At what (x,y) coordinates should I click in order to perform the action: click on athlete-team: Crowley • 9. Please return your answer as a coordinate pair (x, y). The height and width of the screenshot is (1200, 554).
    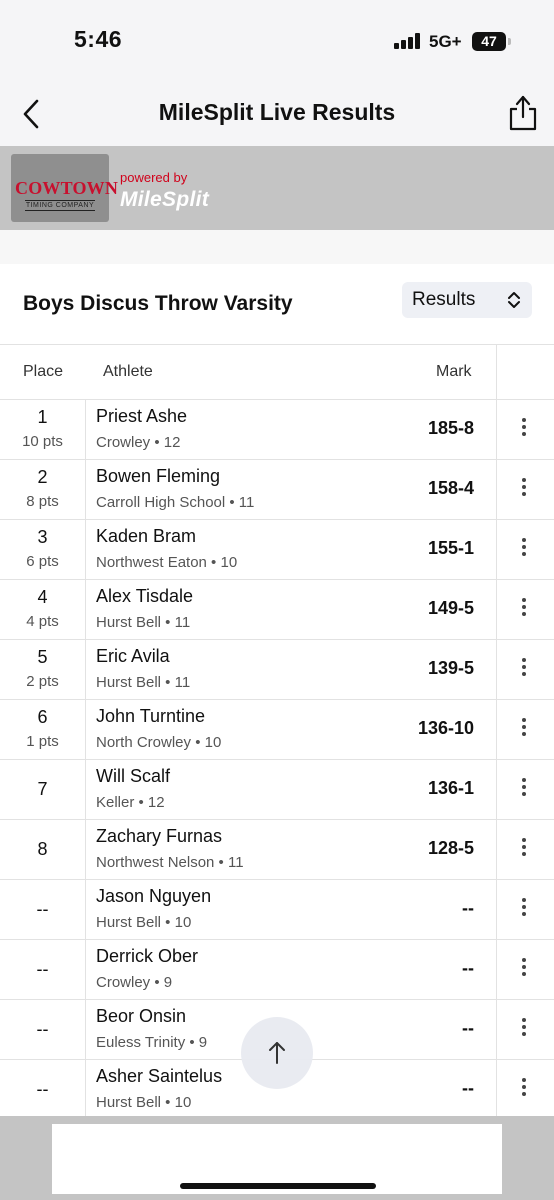
    Looking at the image, I should click on (134, 982).